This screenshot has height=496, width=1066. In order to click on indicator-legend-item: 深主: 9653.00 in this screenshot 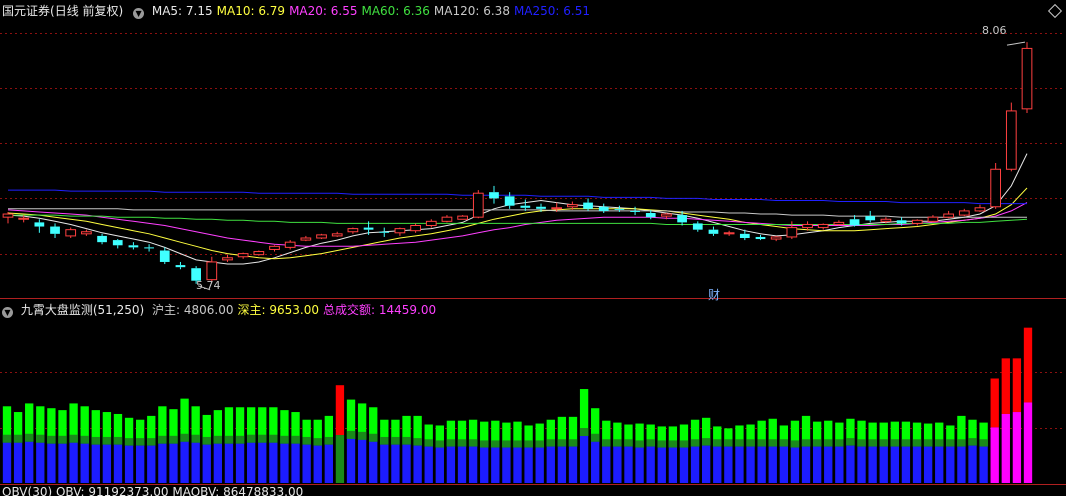, I will do `click(278, 310)`.